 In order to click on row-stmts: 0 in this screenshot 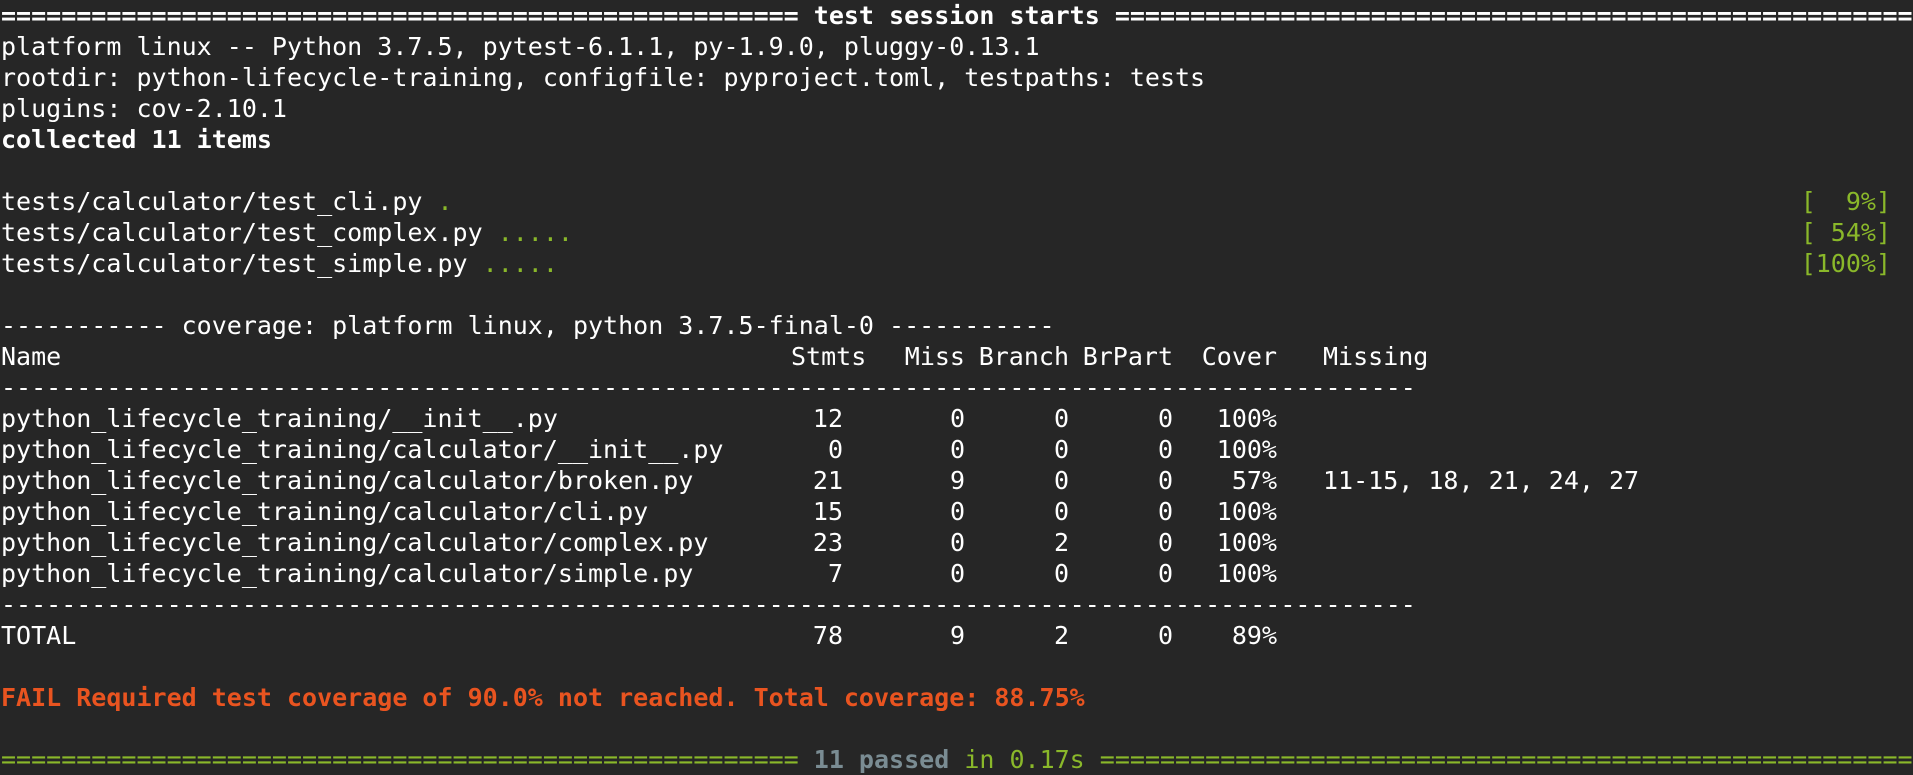, I will do `click(835, 449)`.